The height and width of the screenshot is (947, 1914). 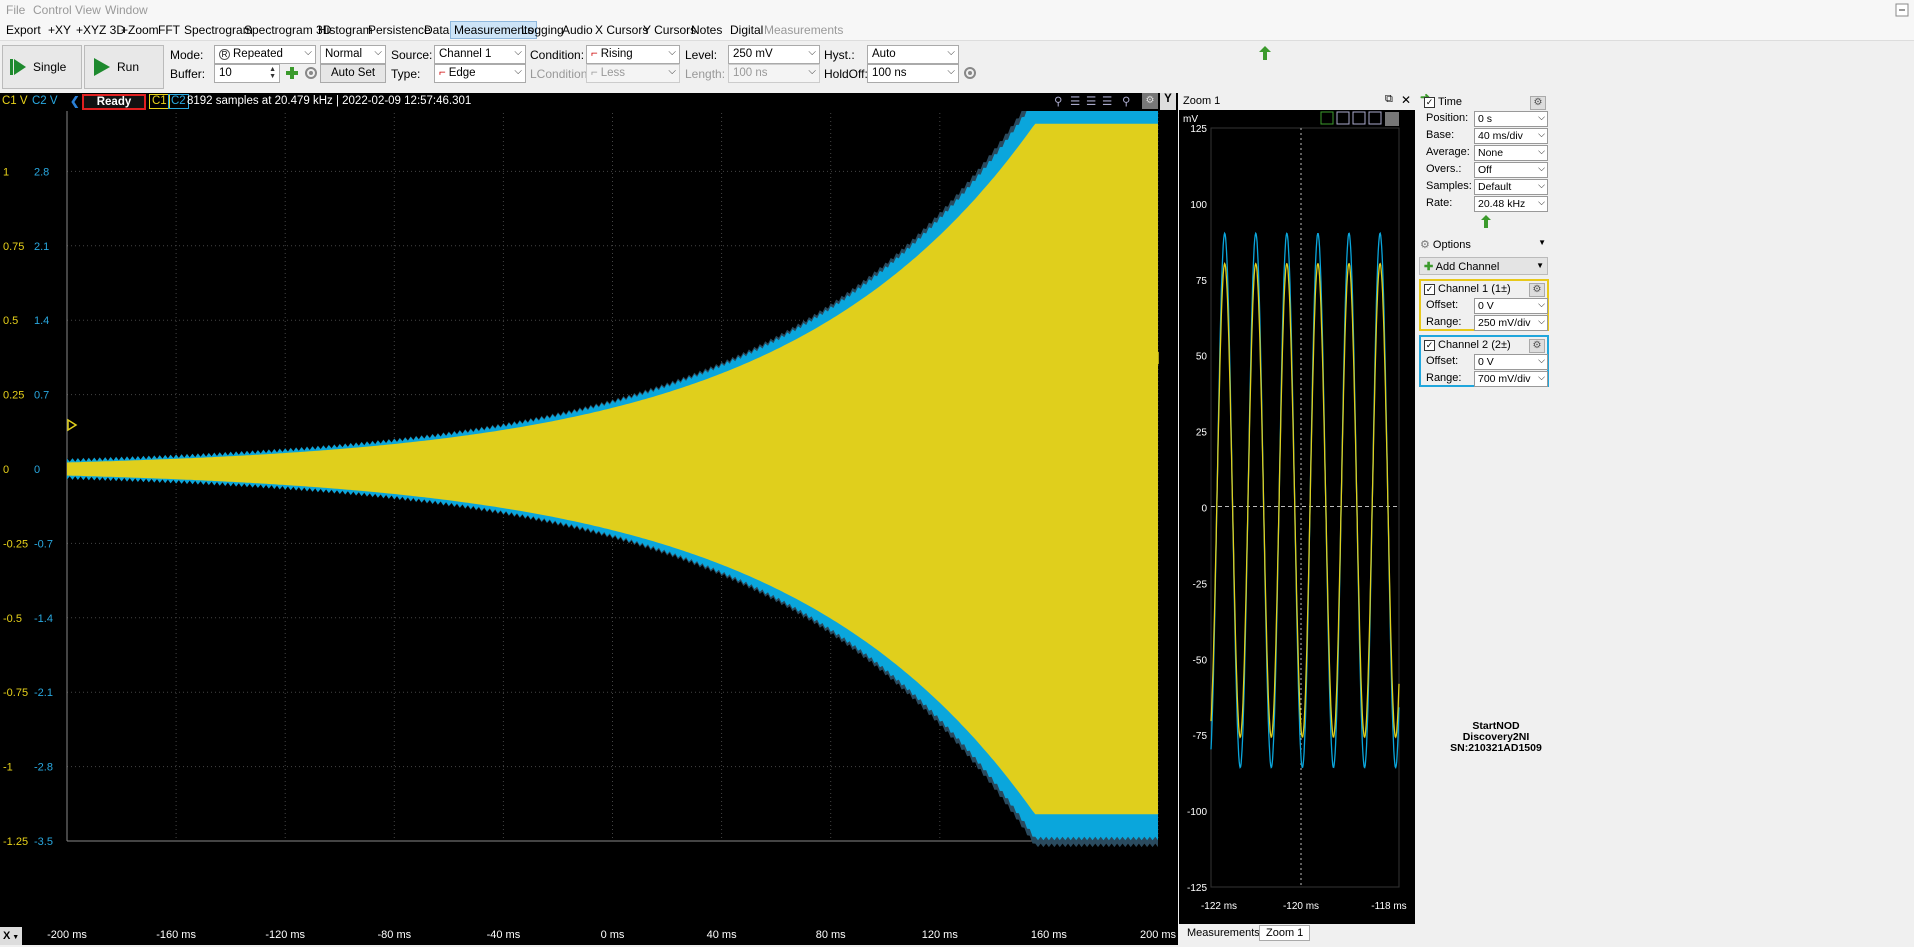 What do you see at coordinates (1511, 379) in the screenshot?
I see `ch2-range-select: 700 mV/div ⌵` at bounding box center [1511, 379].